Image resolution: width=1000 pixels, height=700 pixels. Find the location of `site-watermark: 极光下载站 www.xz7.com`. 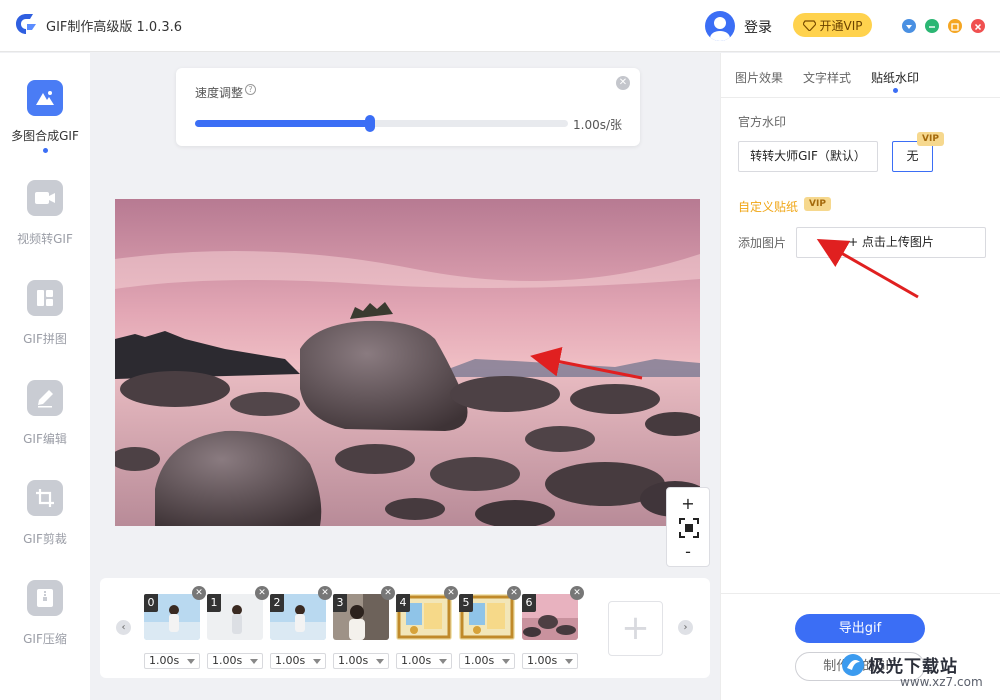

site-watermark: 极光下载站 www.xz7.com is located at coordinates (918, 671).